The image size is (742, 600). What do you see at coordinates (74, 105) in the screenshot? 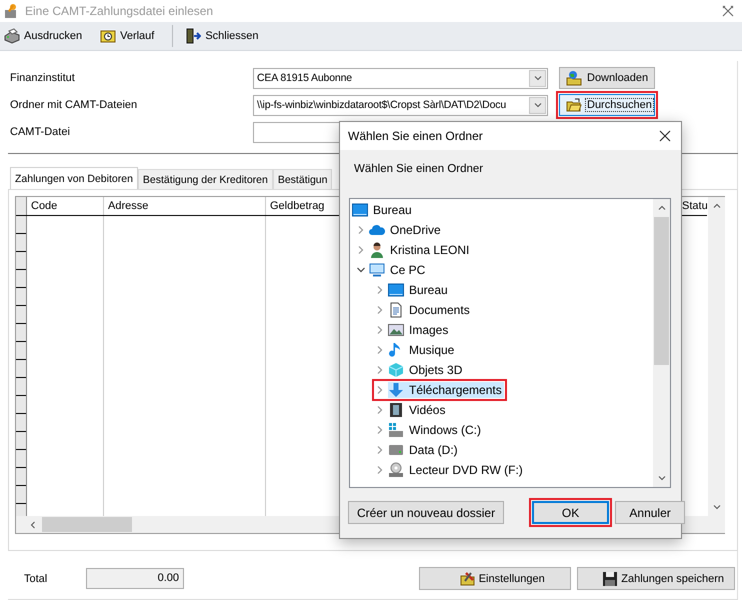
I see `field-label: Ordner mit CAMT-Dateien` at bounding box center [74, 105].